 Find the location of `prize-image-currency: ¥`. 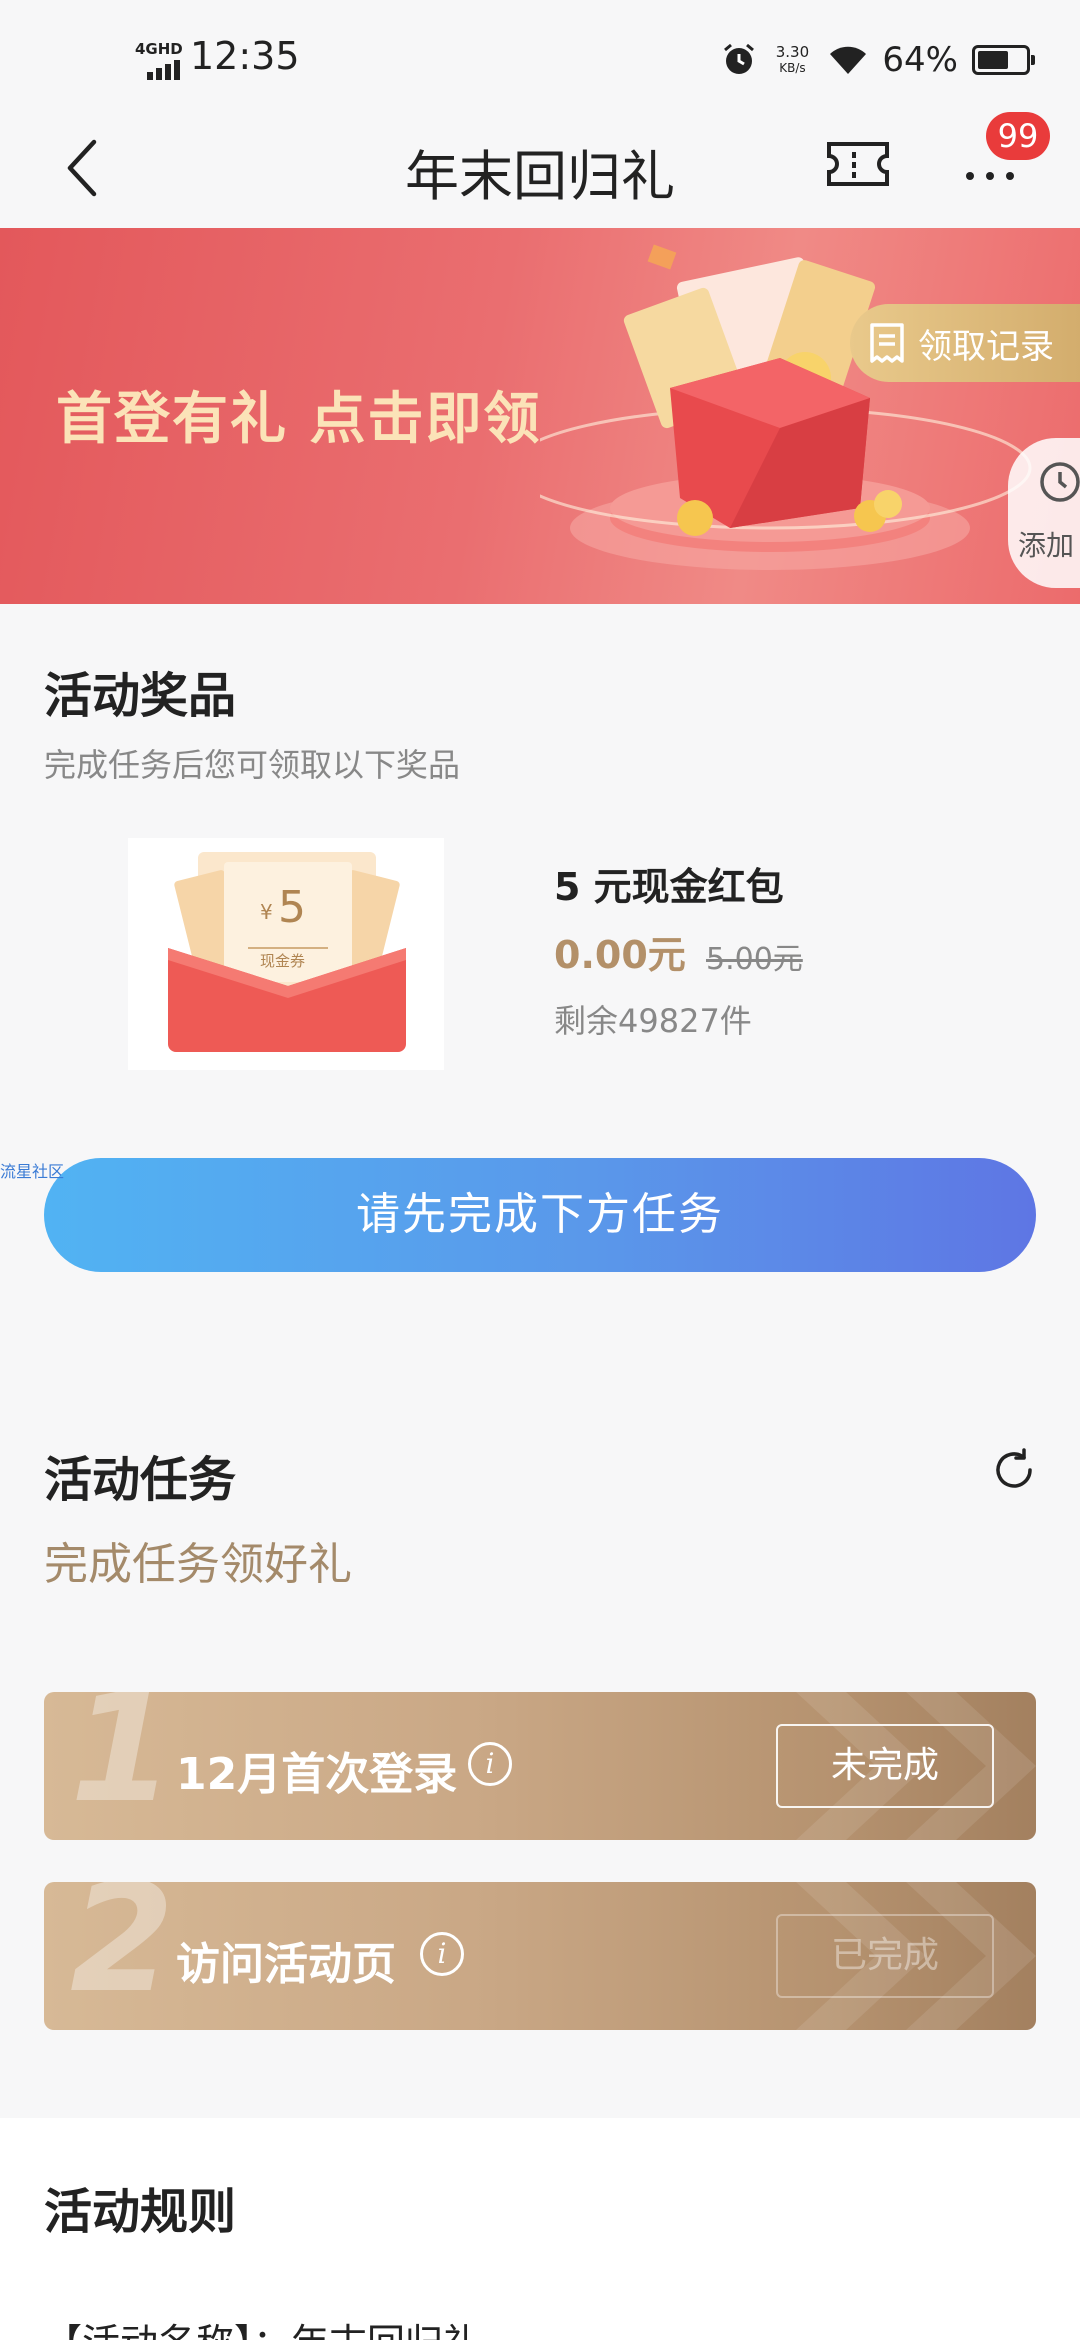

prize-image-currency: ¥ is located at coordinates (266, 912).